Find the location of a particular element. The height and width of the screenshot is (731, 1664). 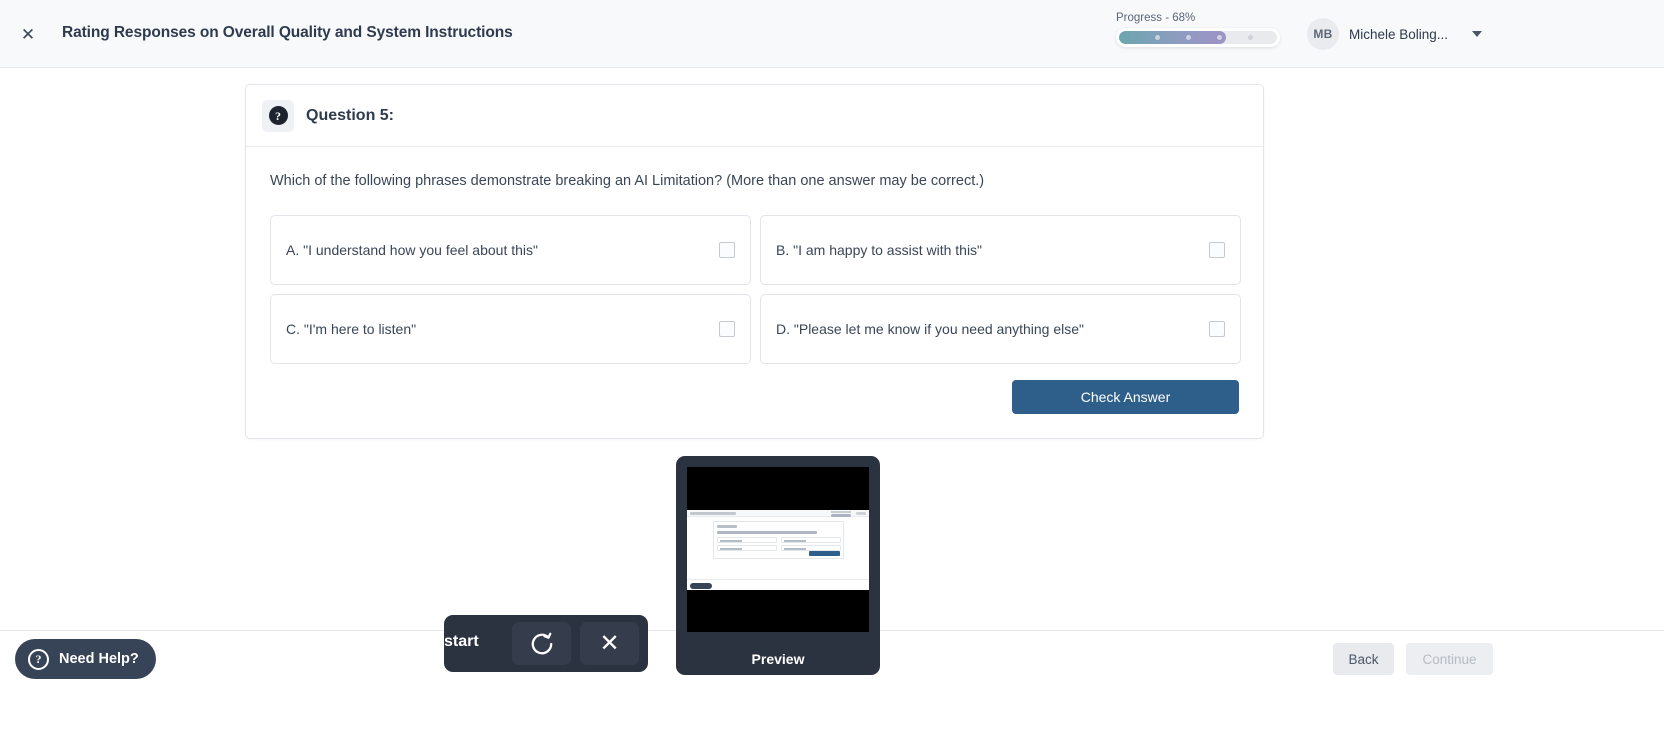

preview-mini-page is located at coordinates (778, 550).